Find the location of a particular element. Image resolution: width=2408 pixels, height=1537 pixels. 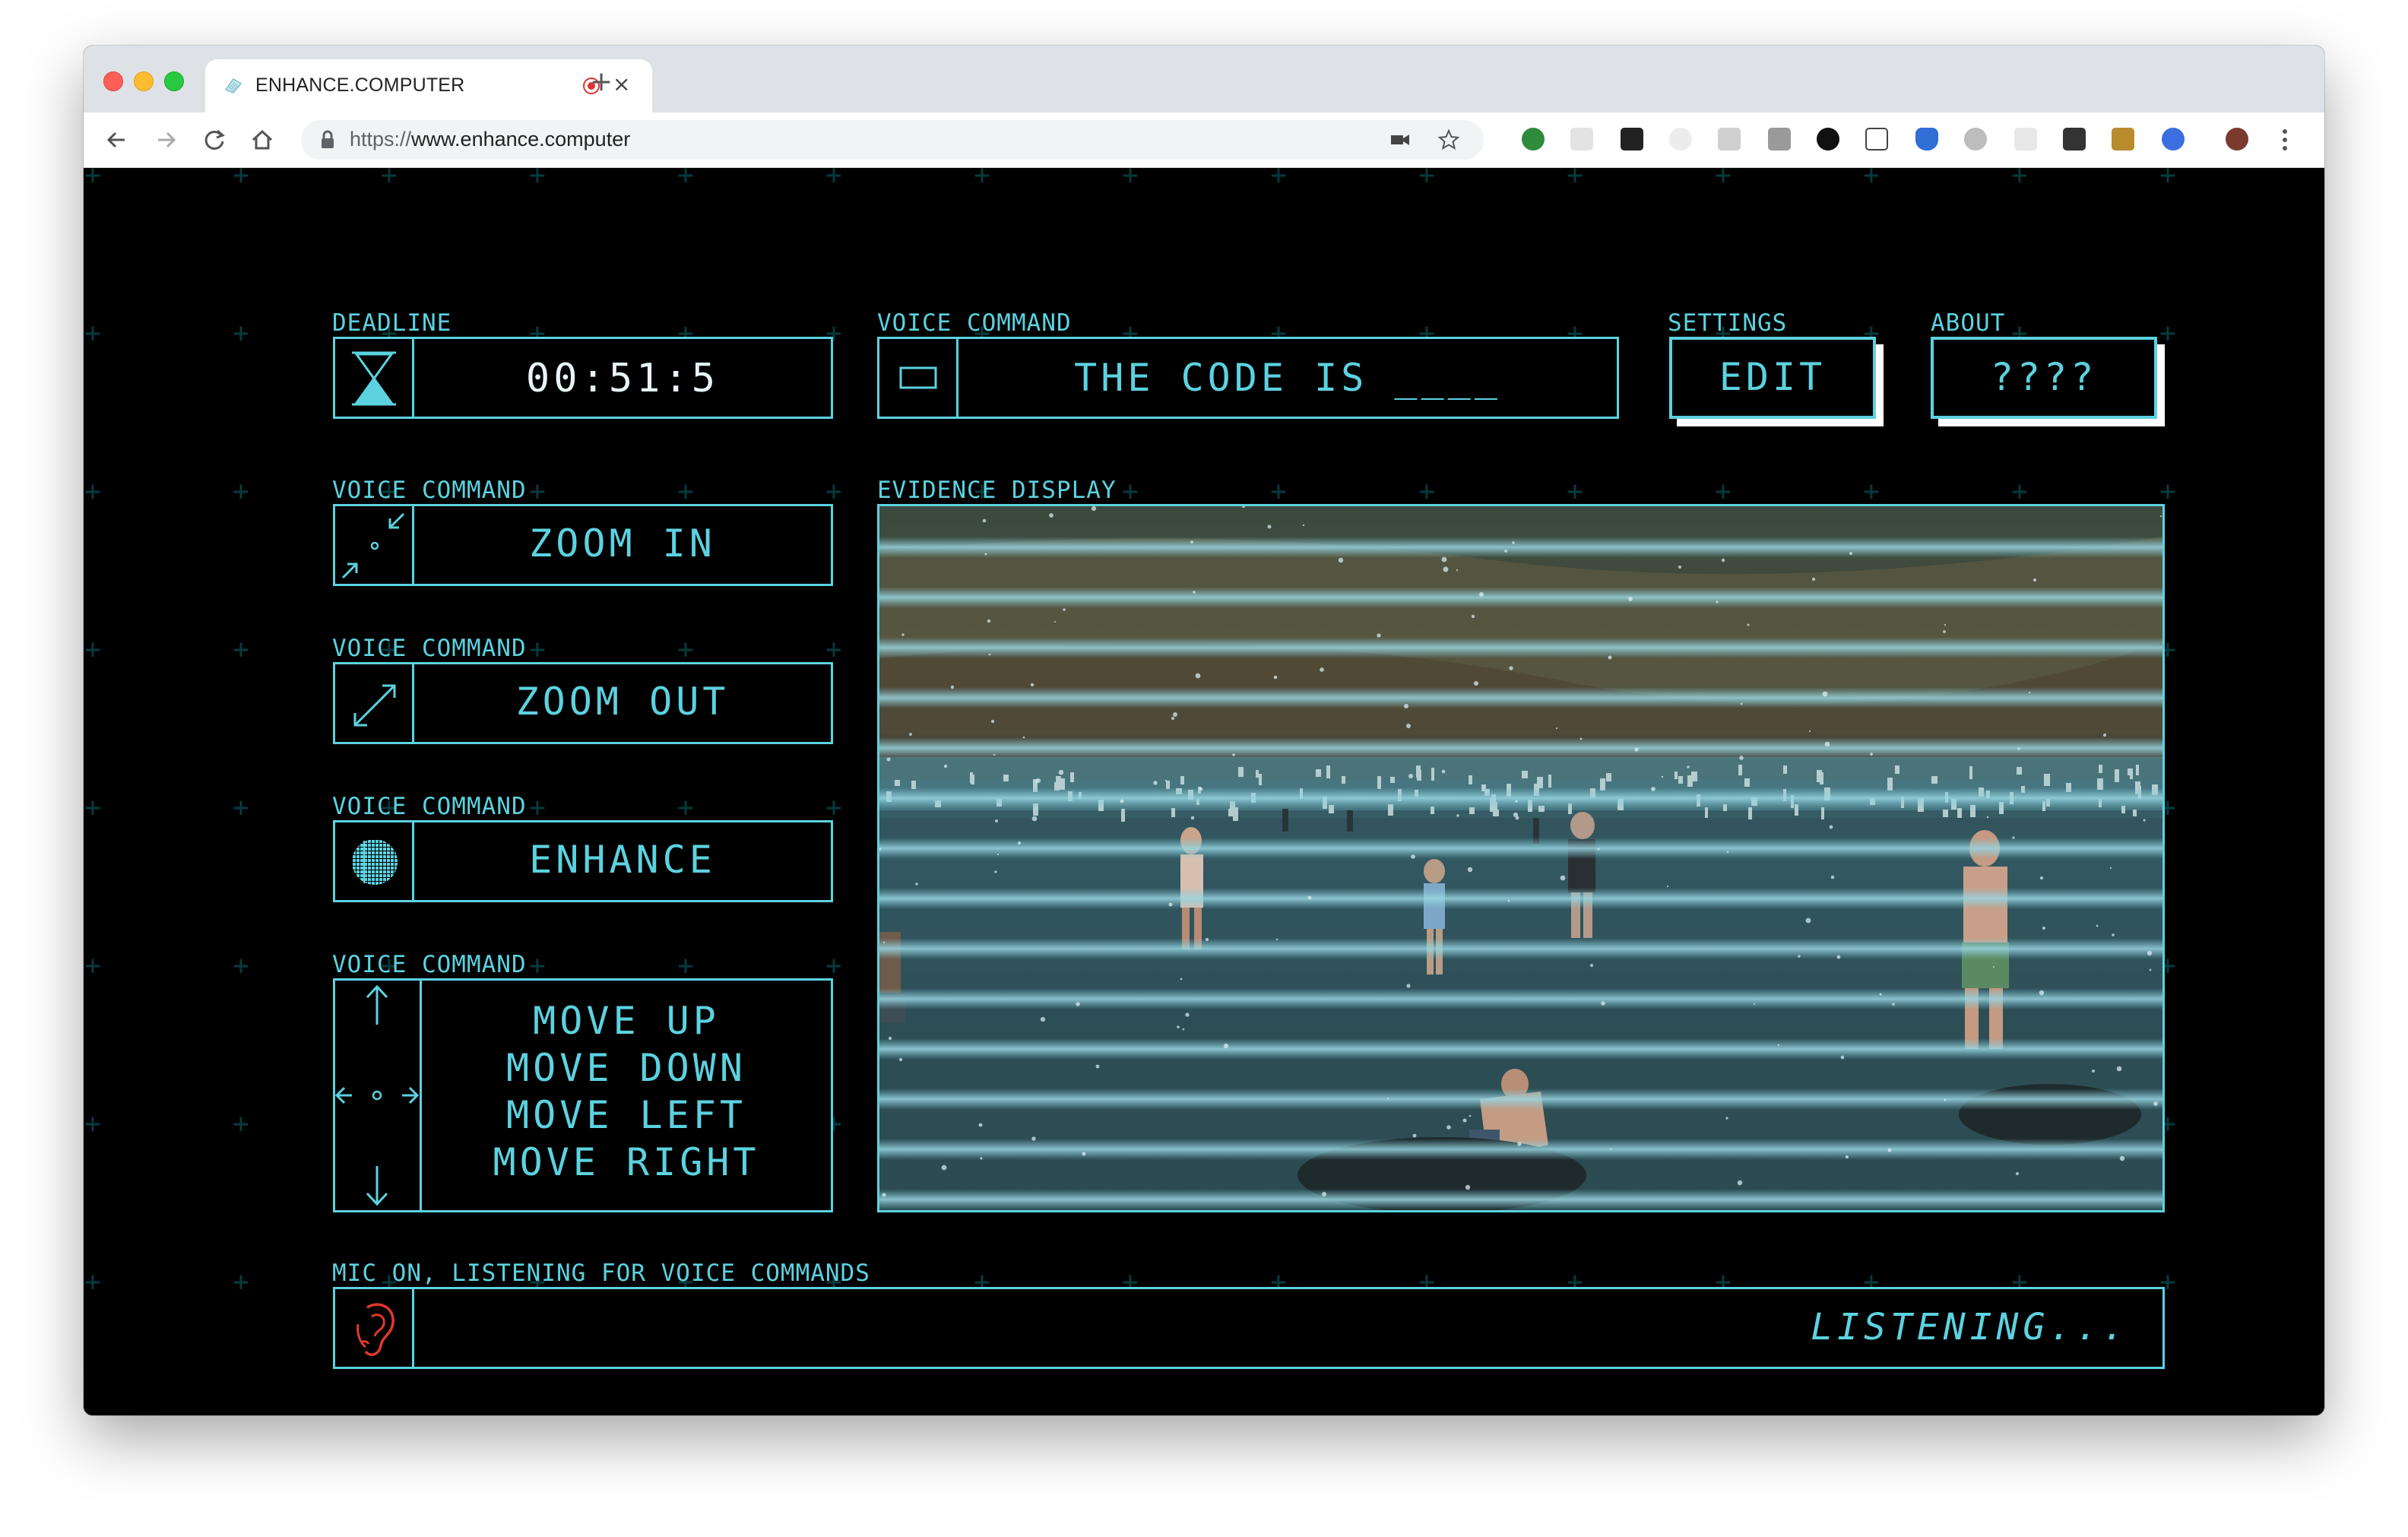

settings-edit-button: EDIT is located at coordinates (1772, 378).